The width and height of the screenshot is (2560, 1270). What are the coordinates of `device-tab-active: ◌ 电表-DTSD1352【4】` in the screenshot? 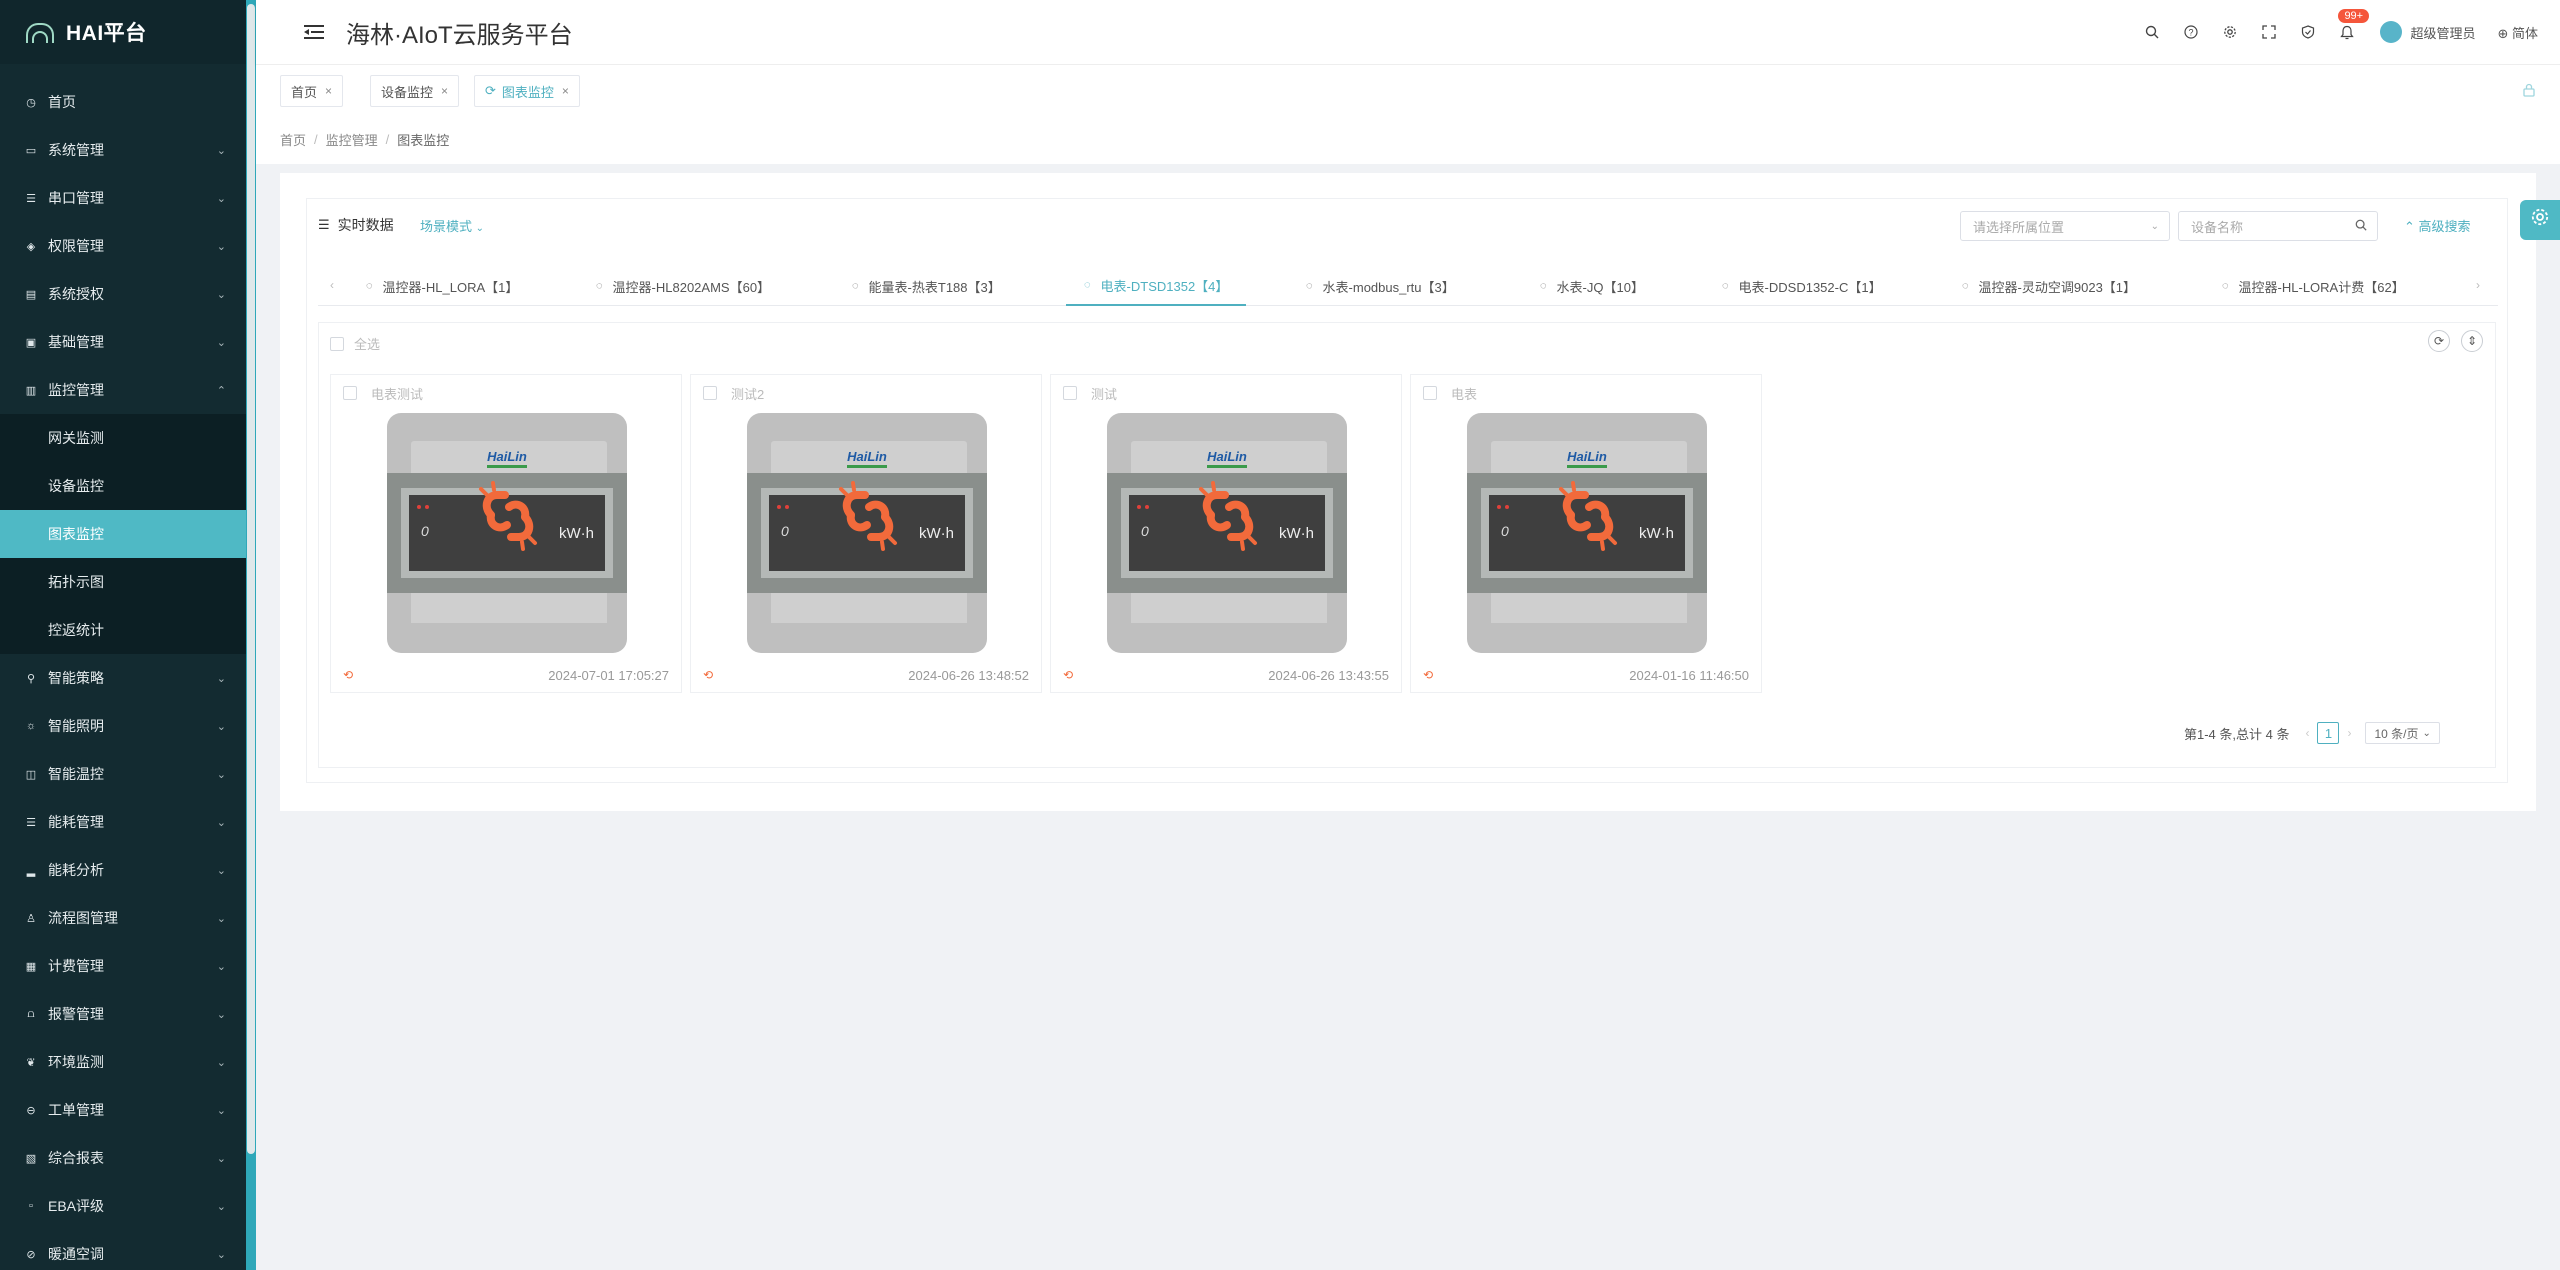 It's located at (1156, 286).